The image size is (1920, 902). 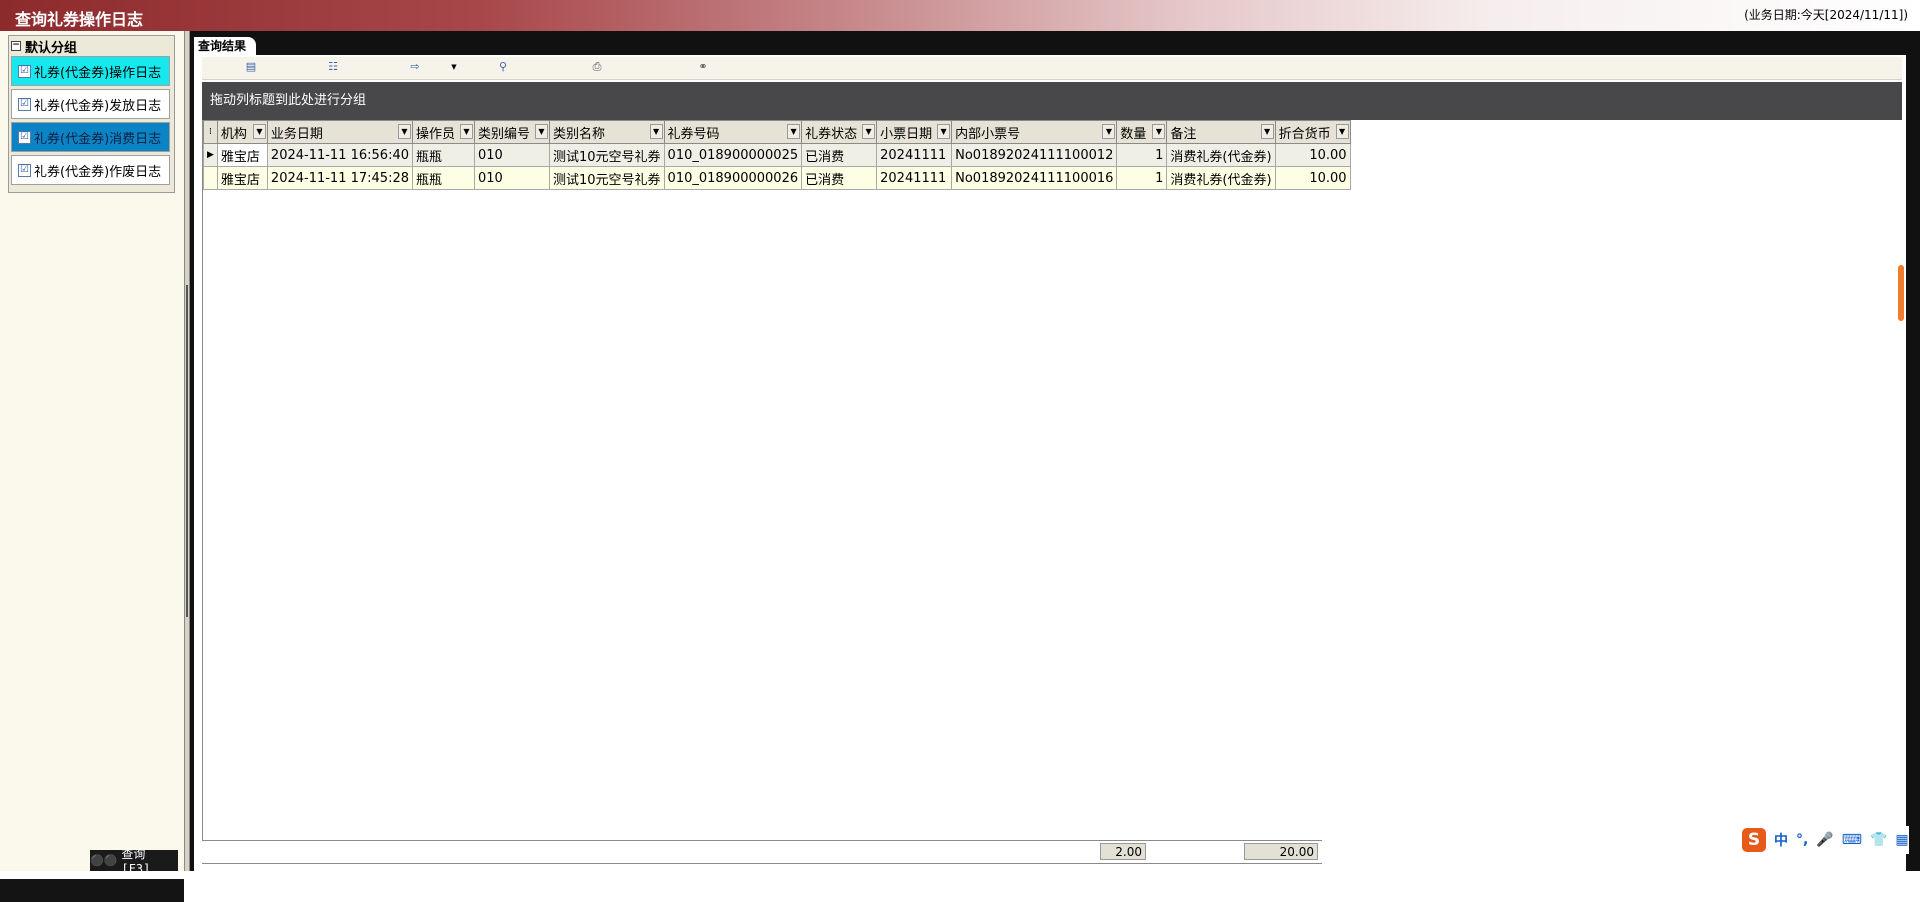 I want to click on query-button: ⚫⚫ 查询 [F3], so click(x=134, y=861).